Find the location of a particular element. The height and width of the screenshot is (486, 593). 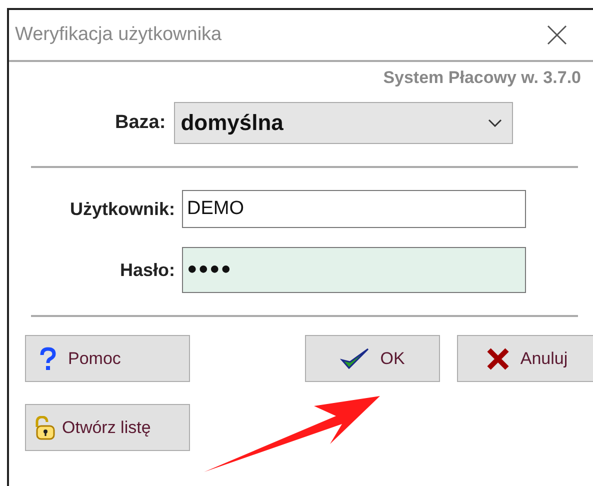

checkmark-icon is located at coordinates (355, 358).